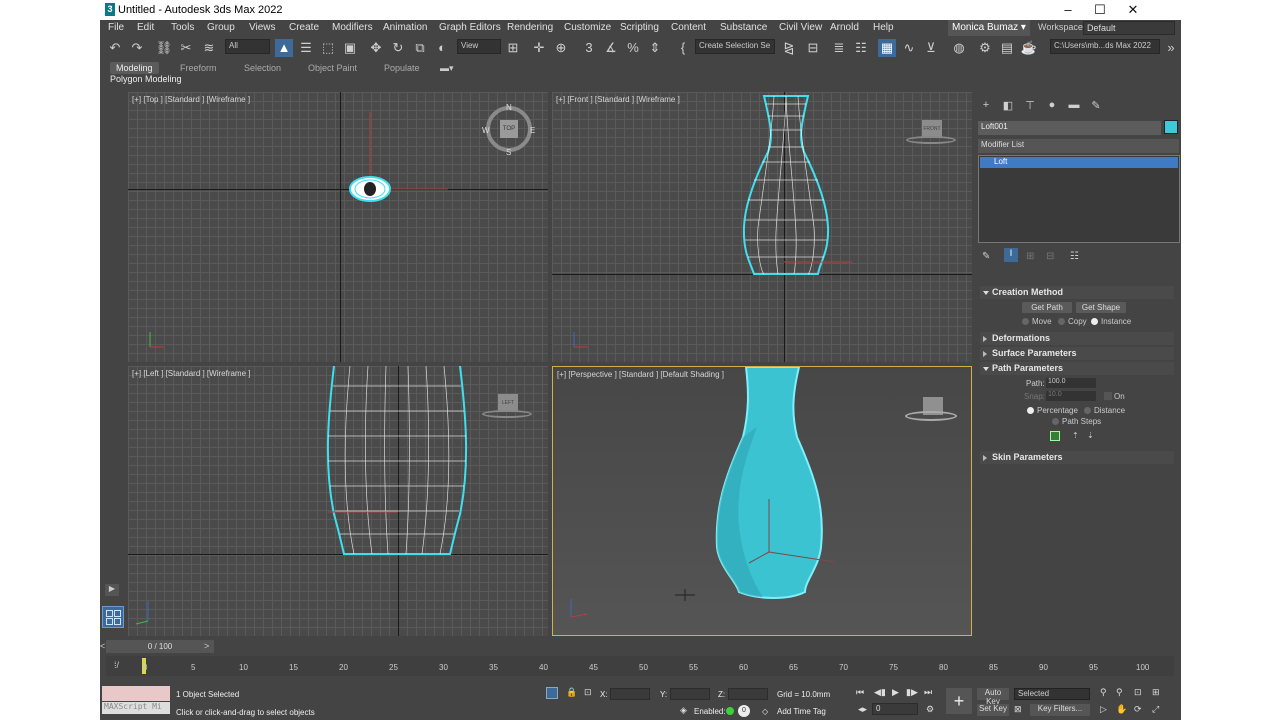 The height and width of the screenshot is (720, 1280). What do you see at coordinates (588, 692) in the screenshot?
I see `absolute-mode-icon: ⊡` at bounding box center [588, 692].